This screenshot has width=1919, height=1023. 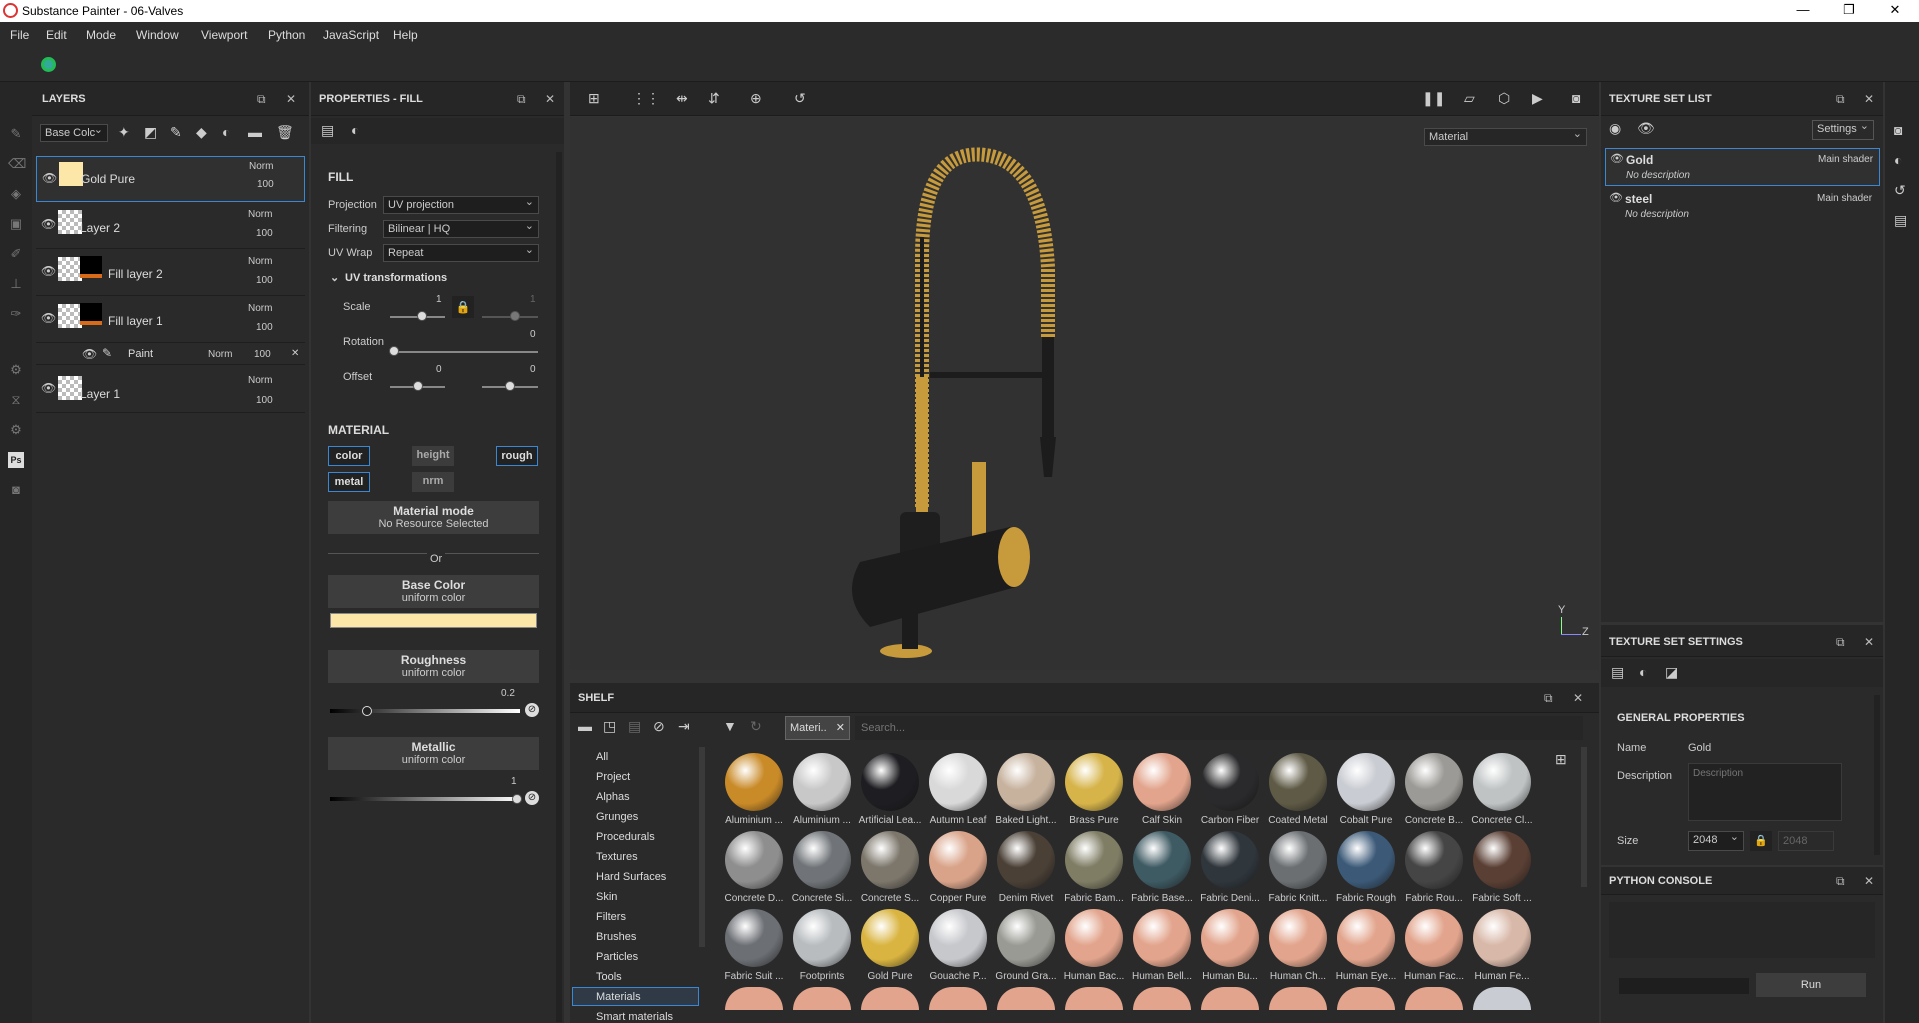 I want to click on effect-name: Paint, so click(x=140, y=354).